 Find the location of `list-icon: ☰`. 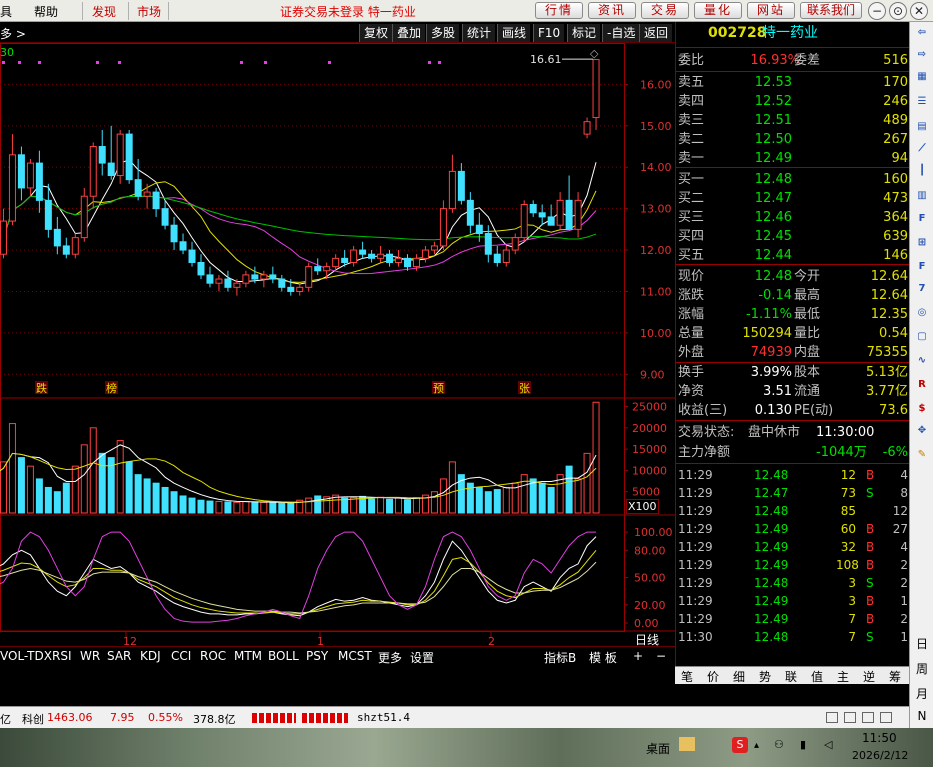

list-icon: ☰ is located at coordinates (922, 102).